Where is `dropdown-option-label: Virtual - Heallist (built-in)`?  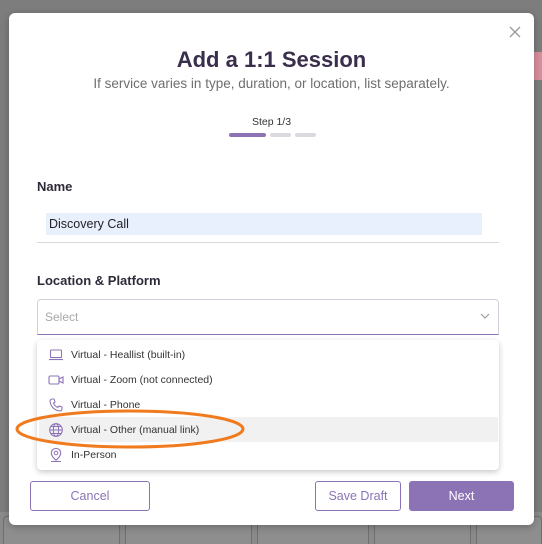 dropdown-option-label: Virtual - Heallist (built-in) is located at coordinates (128, 354).